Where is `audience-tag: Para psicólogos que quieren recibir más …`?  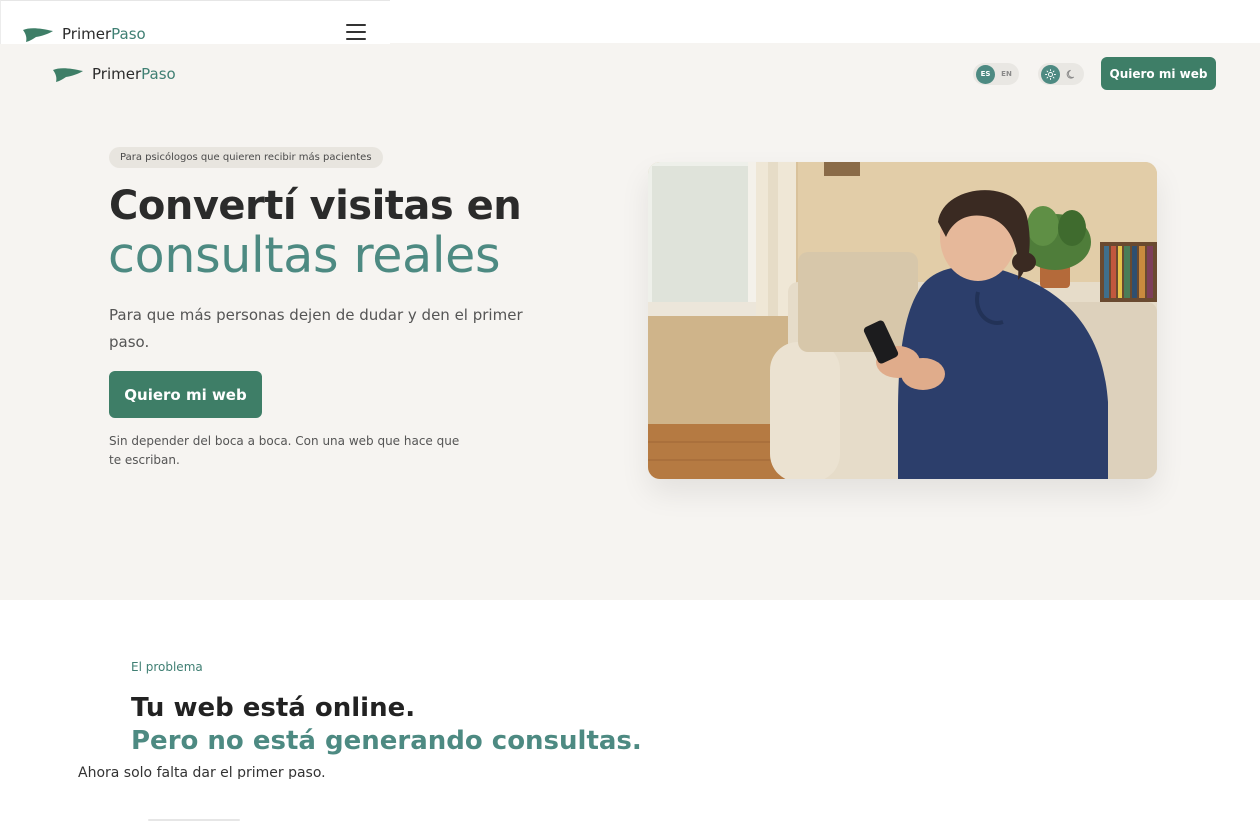
audience-tag: Para psicólogos que quieren recibir más … is located at coordinates (246, 157).